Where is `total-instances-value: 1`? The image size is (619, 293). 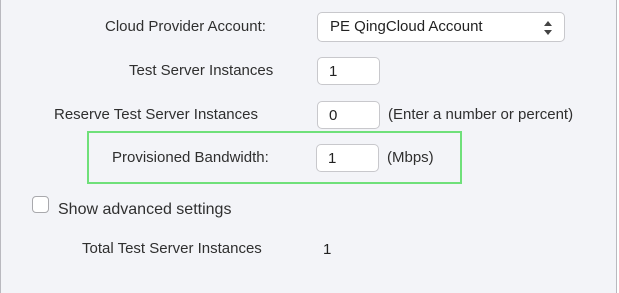 total-instances-value: 1 is located at coordinates (327, 249).